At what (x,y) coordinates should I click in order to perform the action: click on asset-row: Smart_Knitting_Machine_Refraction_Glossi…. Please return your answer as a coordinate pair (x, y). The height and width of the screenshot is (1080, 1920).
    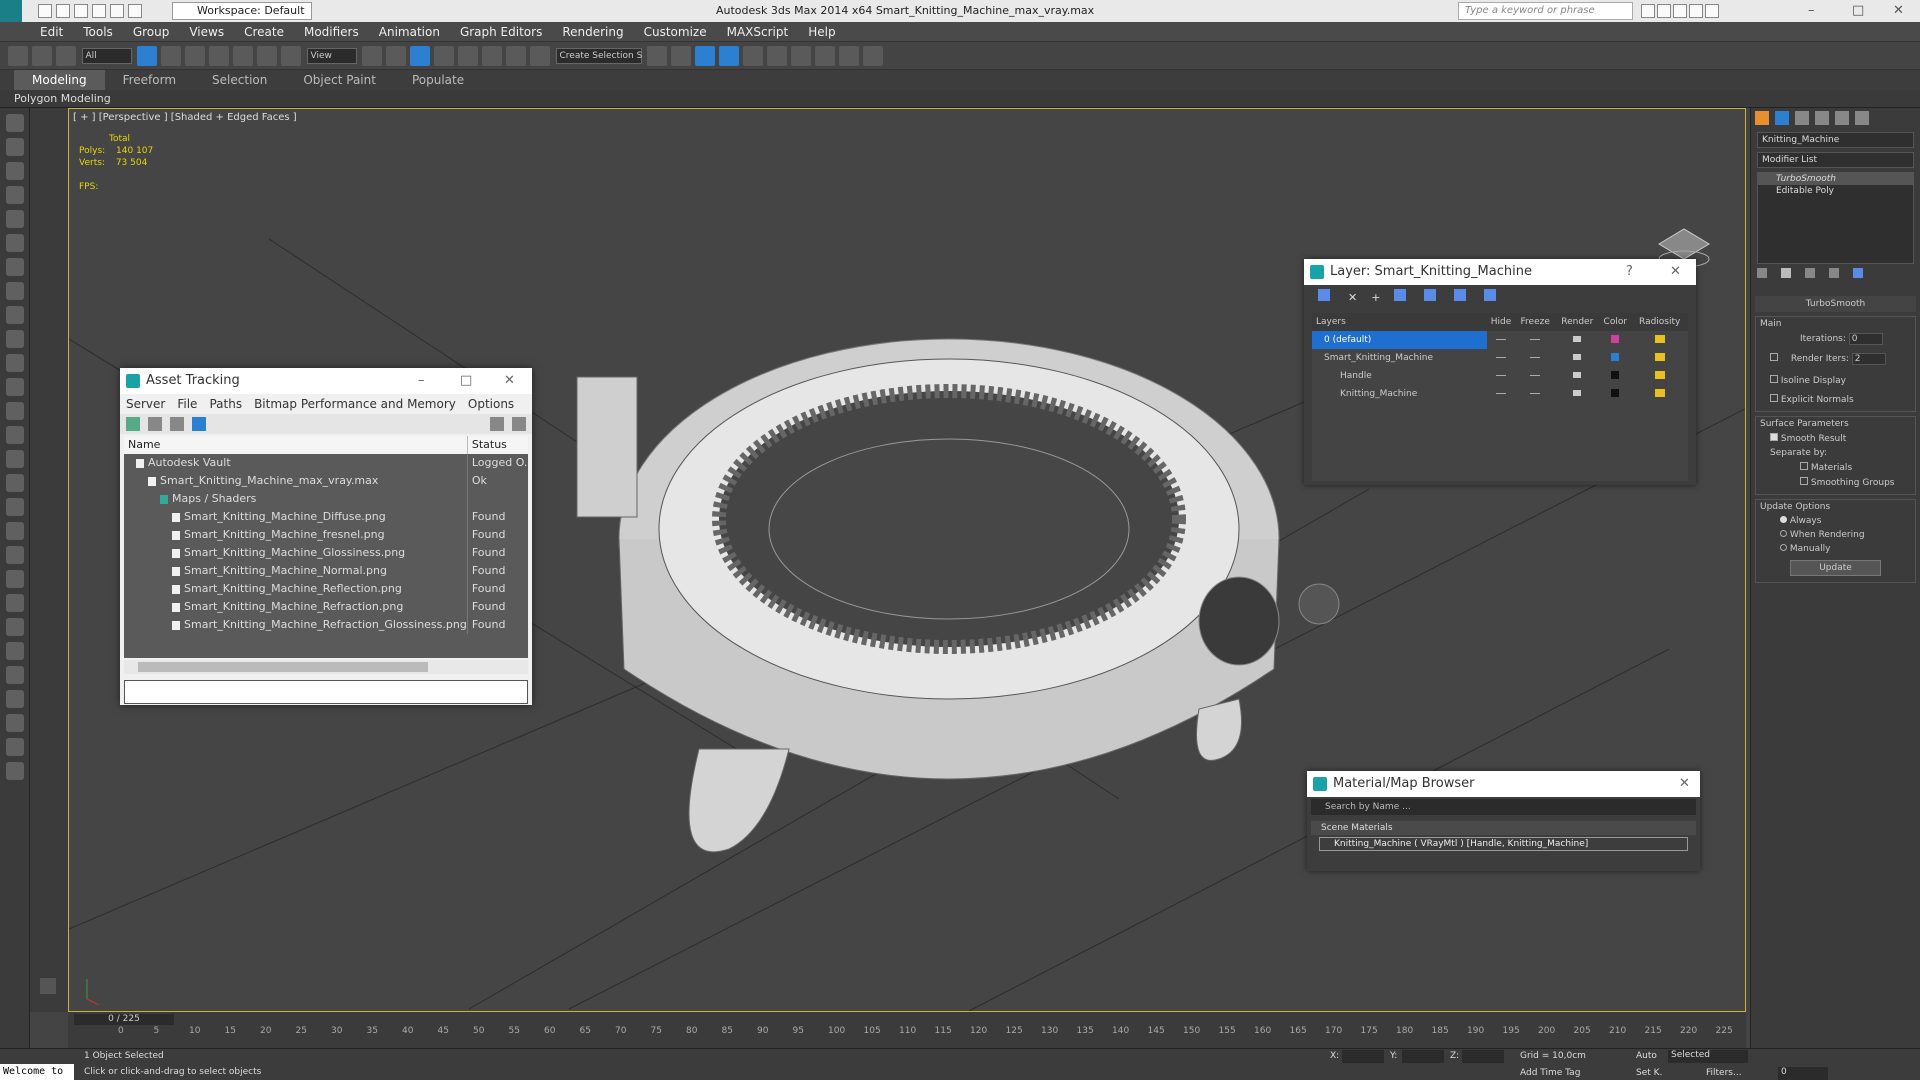
    Looking at the image, I should click on (326, 625).